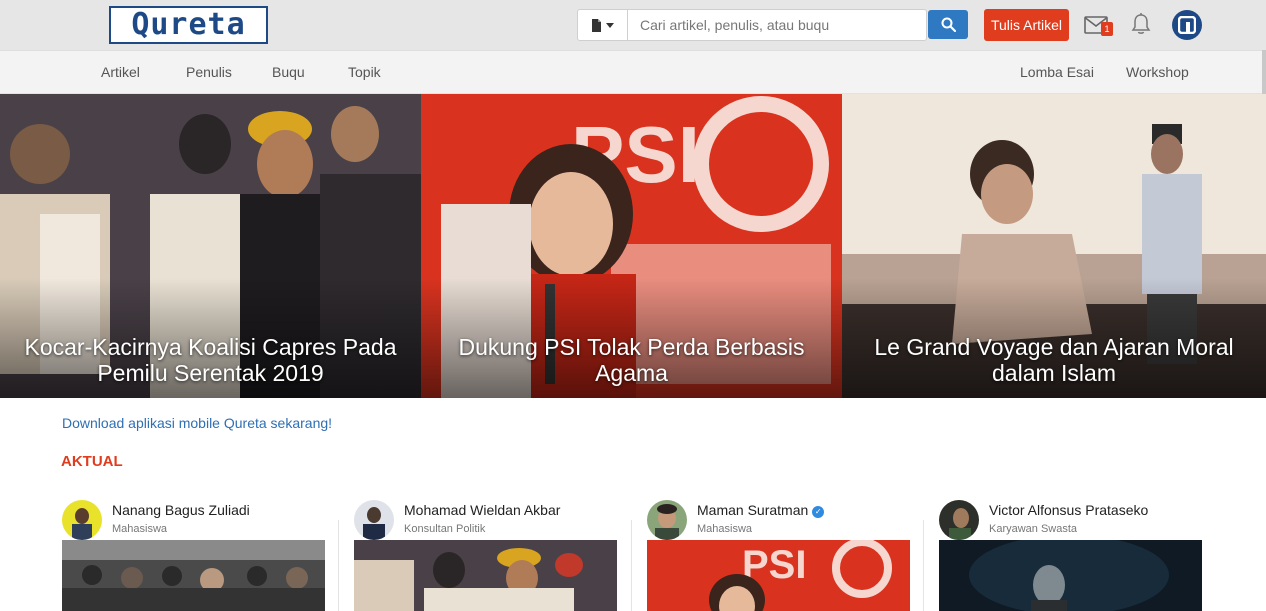  I want to click on top-bar: Qureta Tulis Artikel 1, so click(633, 25).